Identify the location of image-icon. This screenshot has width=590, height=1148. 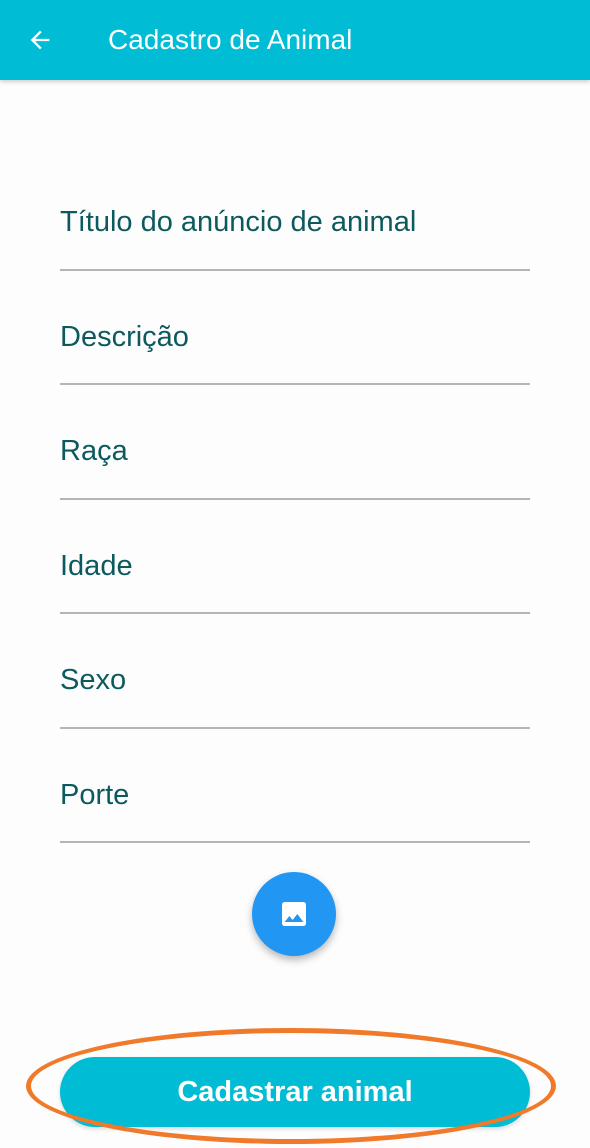
(294, 914).